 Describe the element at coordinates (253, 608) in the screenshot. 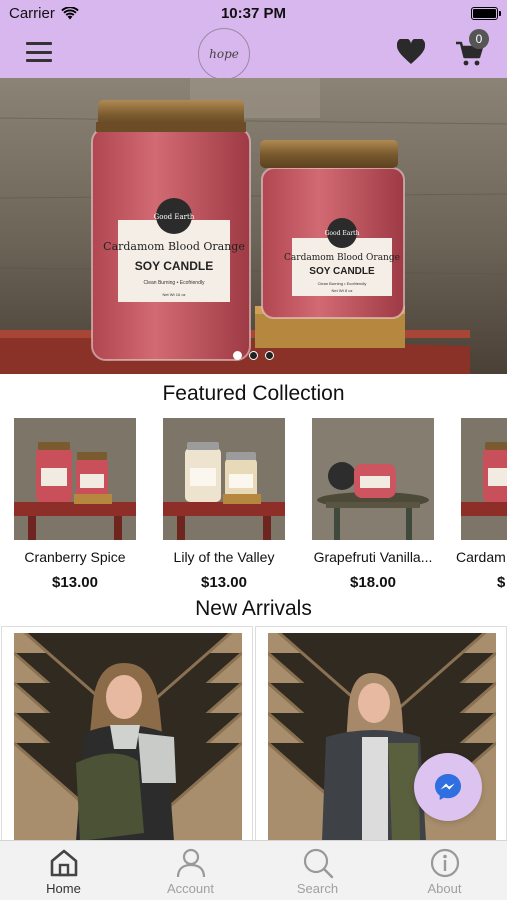

I see `new-arrivals-section-title: New Arrivals` at that location.